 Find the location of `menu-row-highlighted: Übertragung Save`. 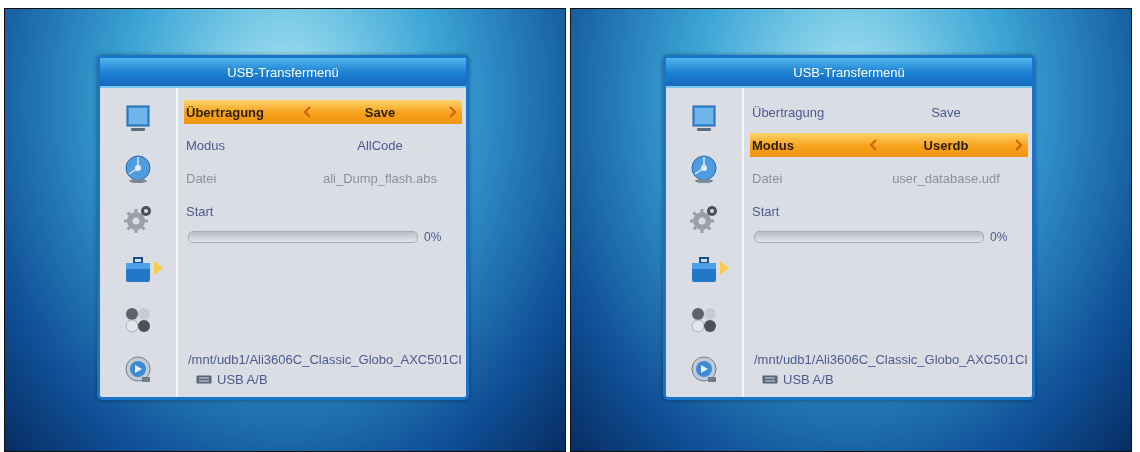

menu-row-highlighted: Übertragung Save is located at coordinates (323, 112).